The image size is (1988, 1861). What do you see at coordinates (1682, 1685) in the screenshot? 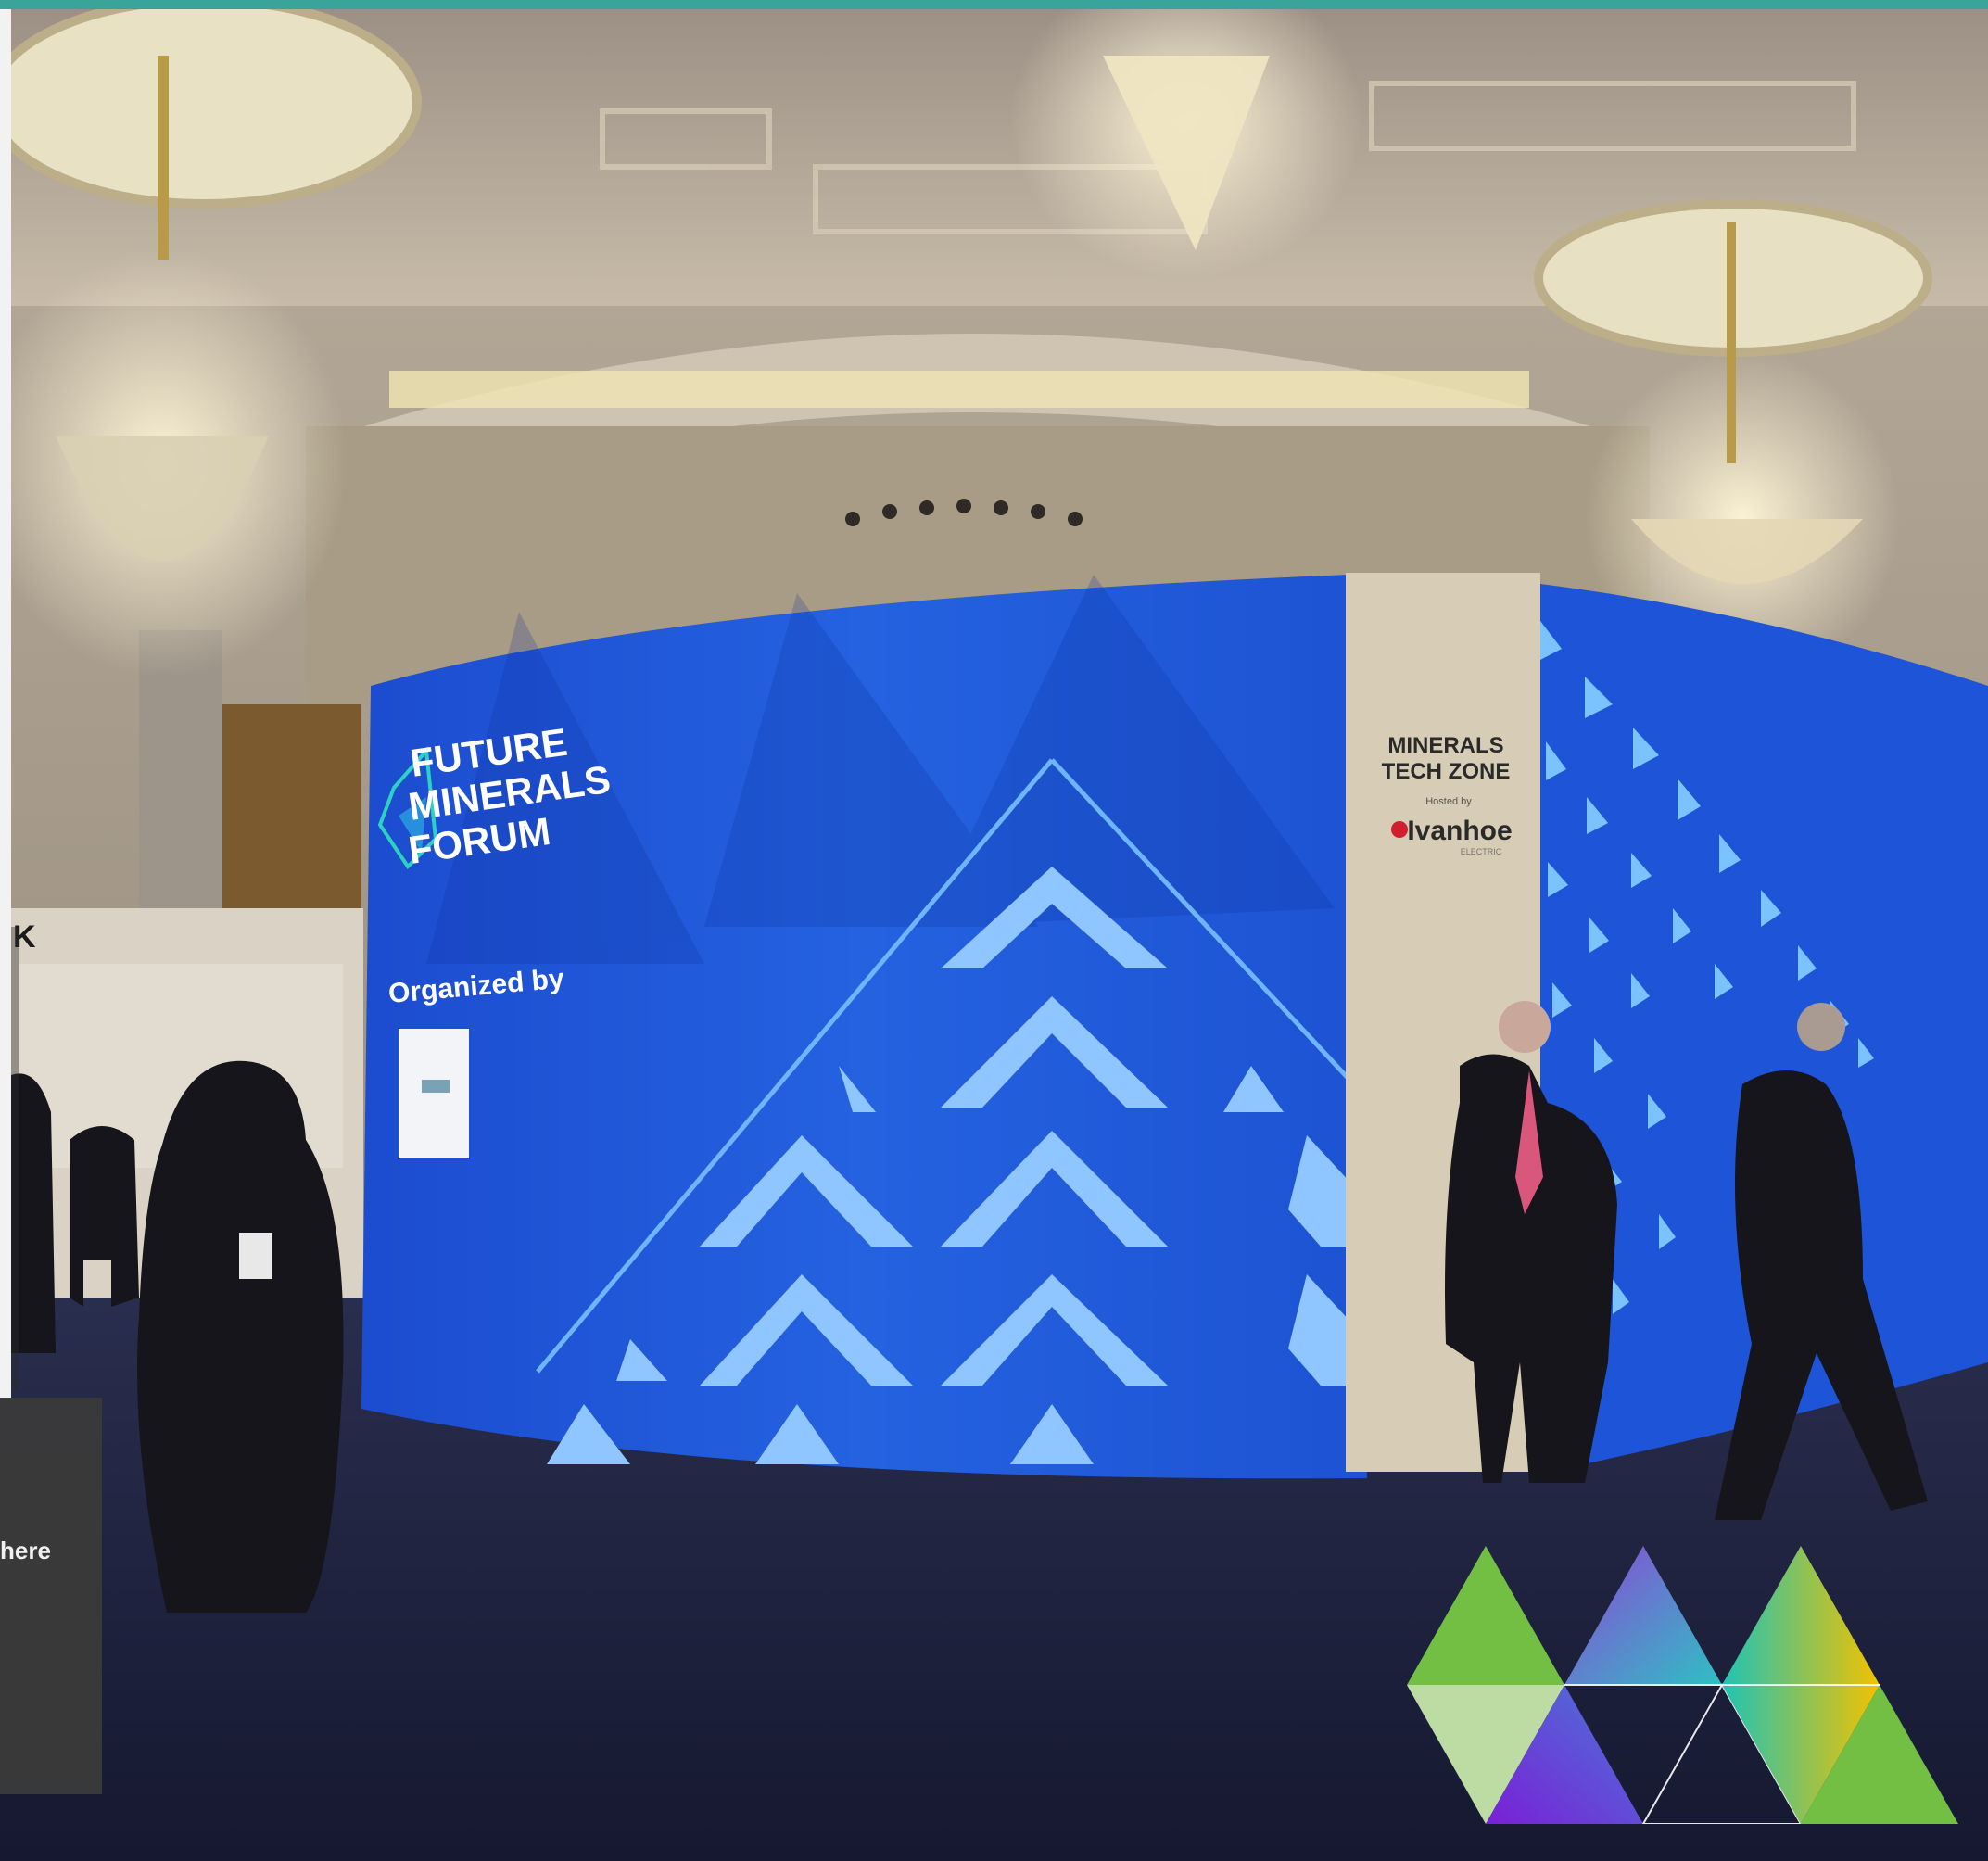
I see `triangle-mosaic-logo-icon` at bounding box center [1682, 1685].